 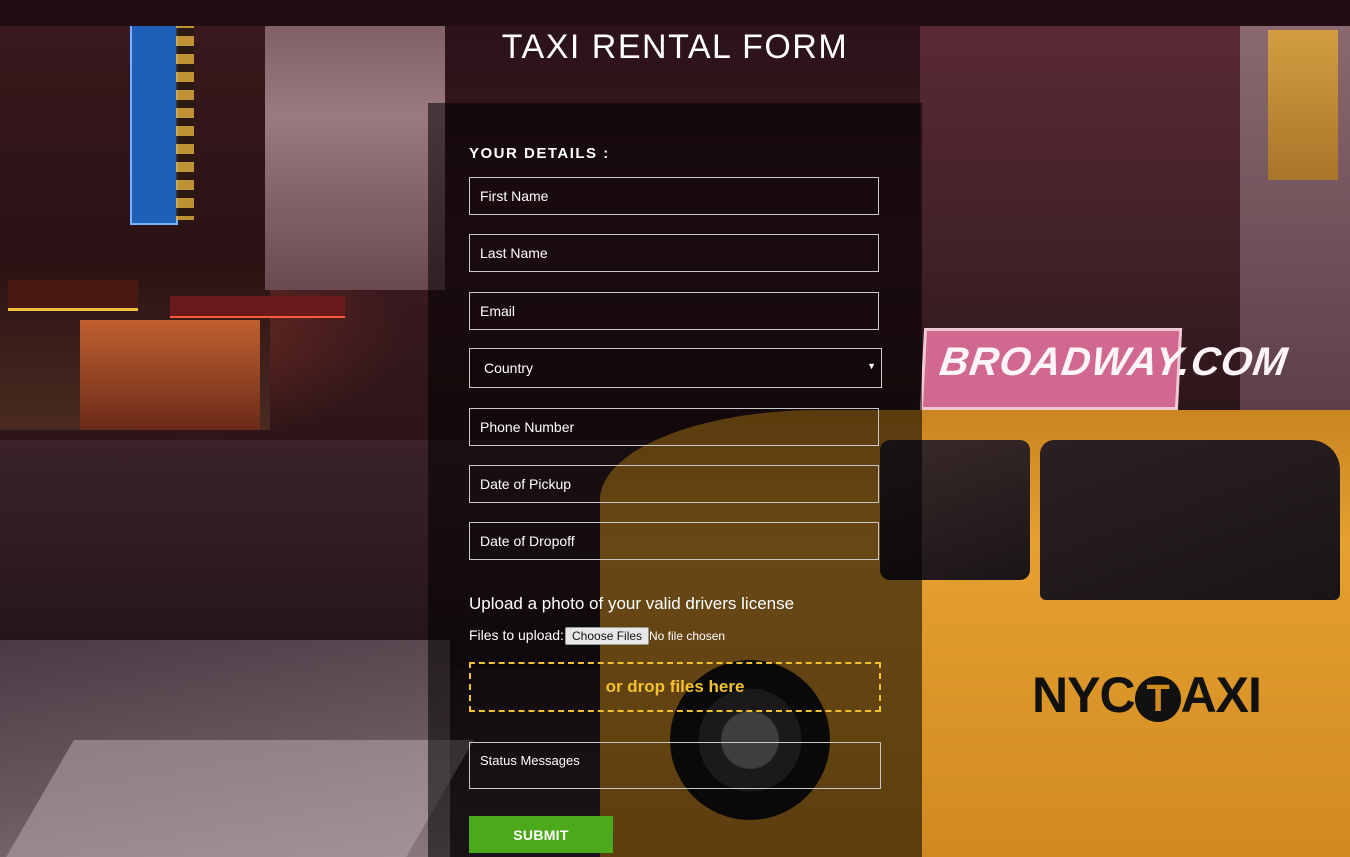 What do you see at coordinates (687, 636) in the screenshot?
I see `no-file-chosen-text: No file chosen` at bounding box center [687, 636].